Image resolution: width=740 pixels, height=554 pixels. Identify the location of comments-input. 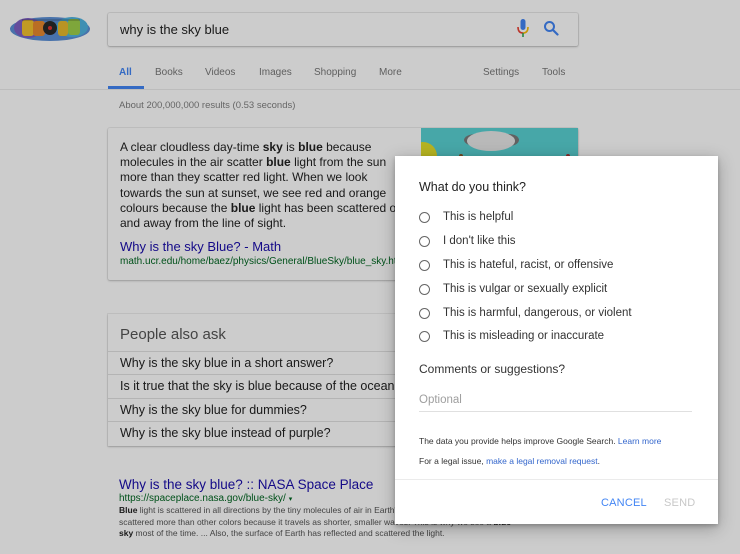
(555, 400).